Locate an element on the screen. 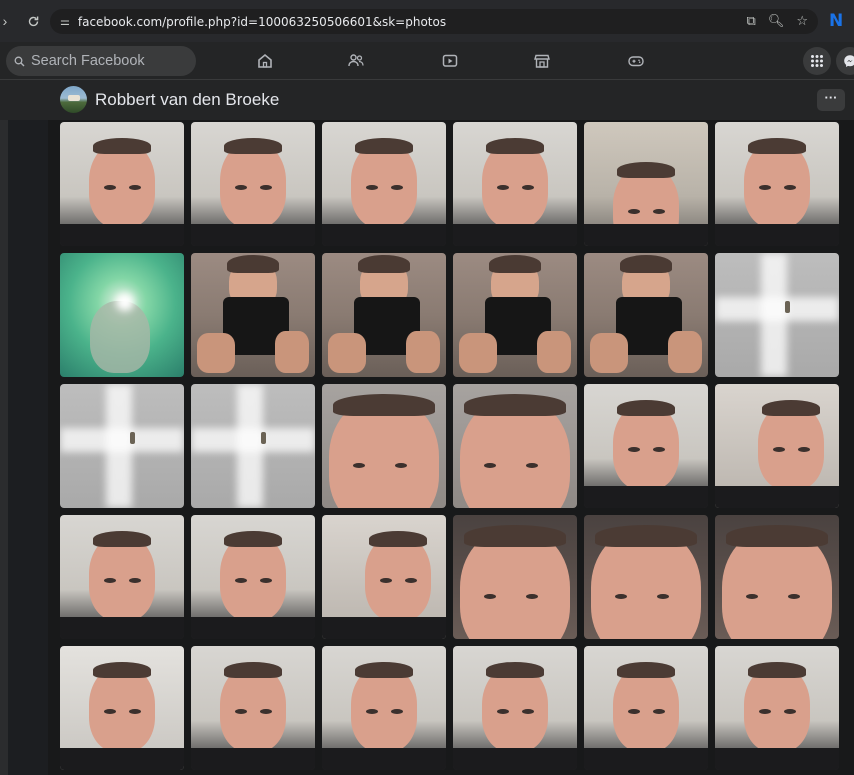 This screenshot has width=854, height=775. bookmark-star-icon: ☆ is located at coordinates (802, 21).